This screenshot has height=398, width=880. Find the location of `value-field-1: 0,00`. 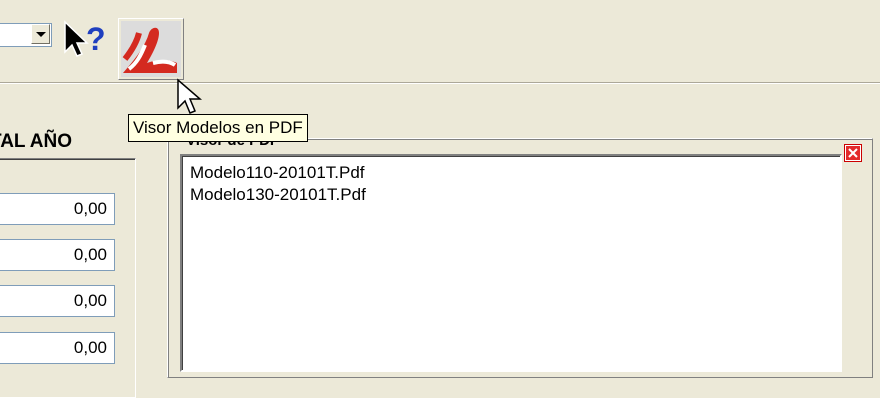

value-field-1: 0,00 is located at coordinates (57, 209).